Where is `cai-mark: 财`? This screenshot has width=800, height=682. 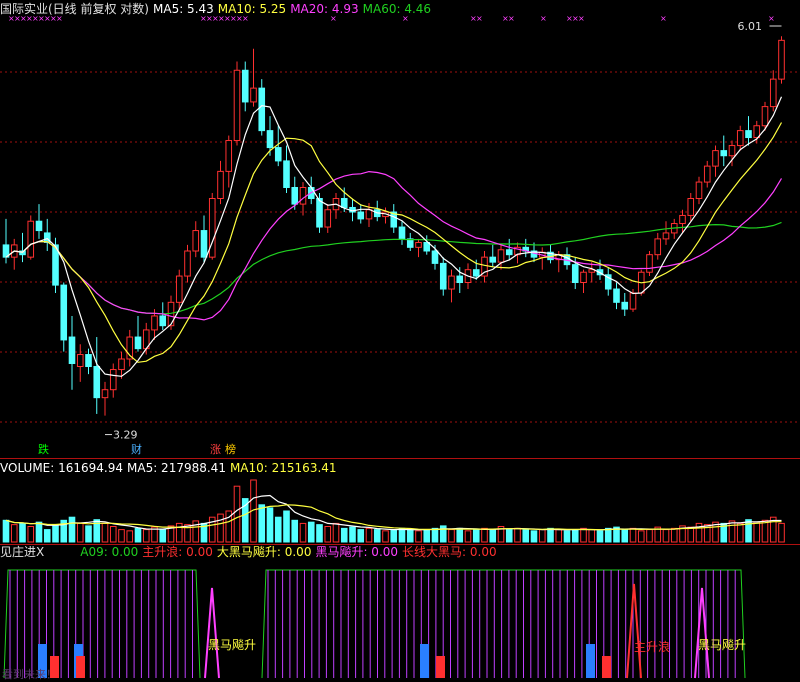
cai-mark: 财 is located at coordinates (136, 449).